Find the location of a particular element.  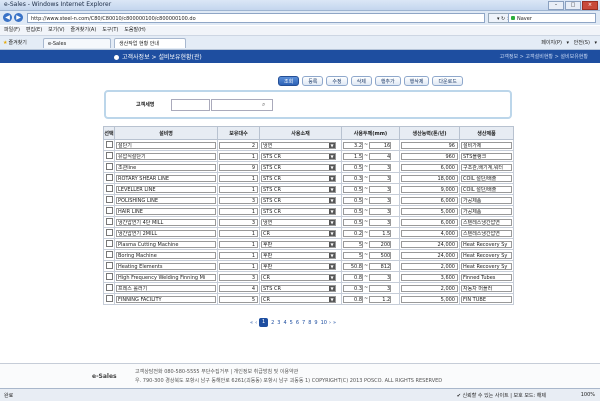

page-number-9: 9 is located at coordinates (315, 323).